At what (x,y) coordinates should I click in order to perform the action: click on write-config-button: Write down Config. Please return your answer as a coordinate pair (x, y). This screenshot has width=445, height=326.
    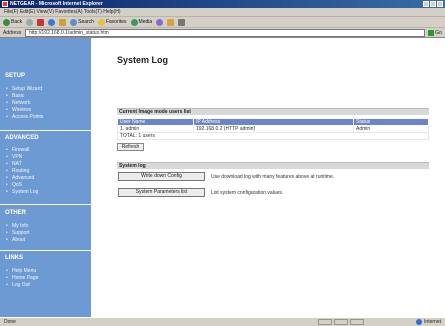
    Looking at the image, I should click on (161, 176).